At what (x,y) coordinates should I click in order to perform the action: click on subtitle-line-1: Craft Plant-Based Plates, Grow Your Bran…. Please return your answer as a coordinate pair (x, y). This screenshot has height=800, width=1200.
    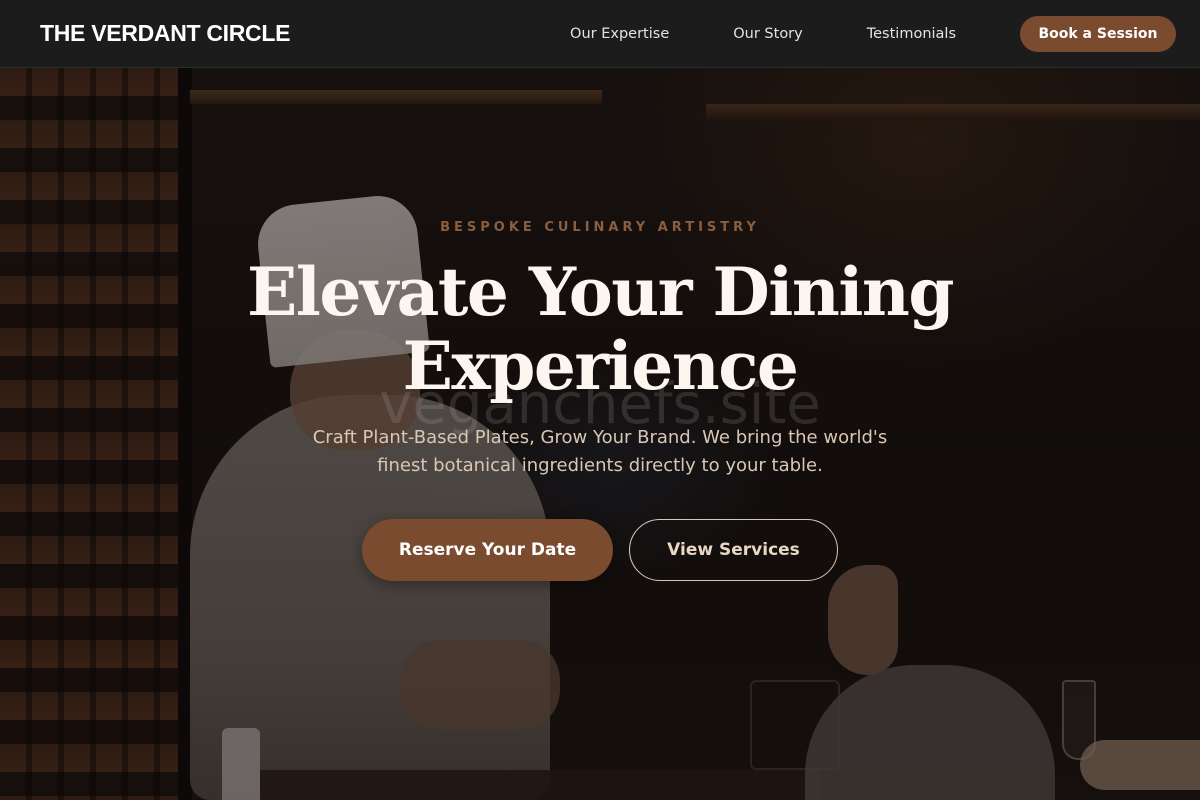
    Looking at the image, I should click on (600, 437).